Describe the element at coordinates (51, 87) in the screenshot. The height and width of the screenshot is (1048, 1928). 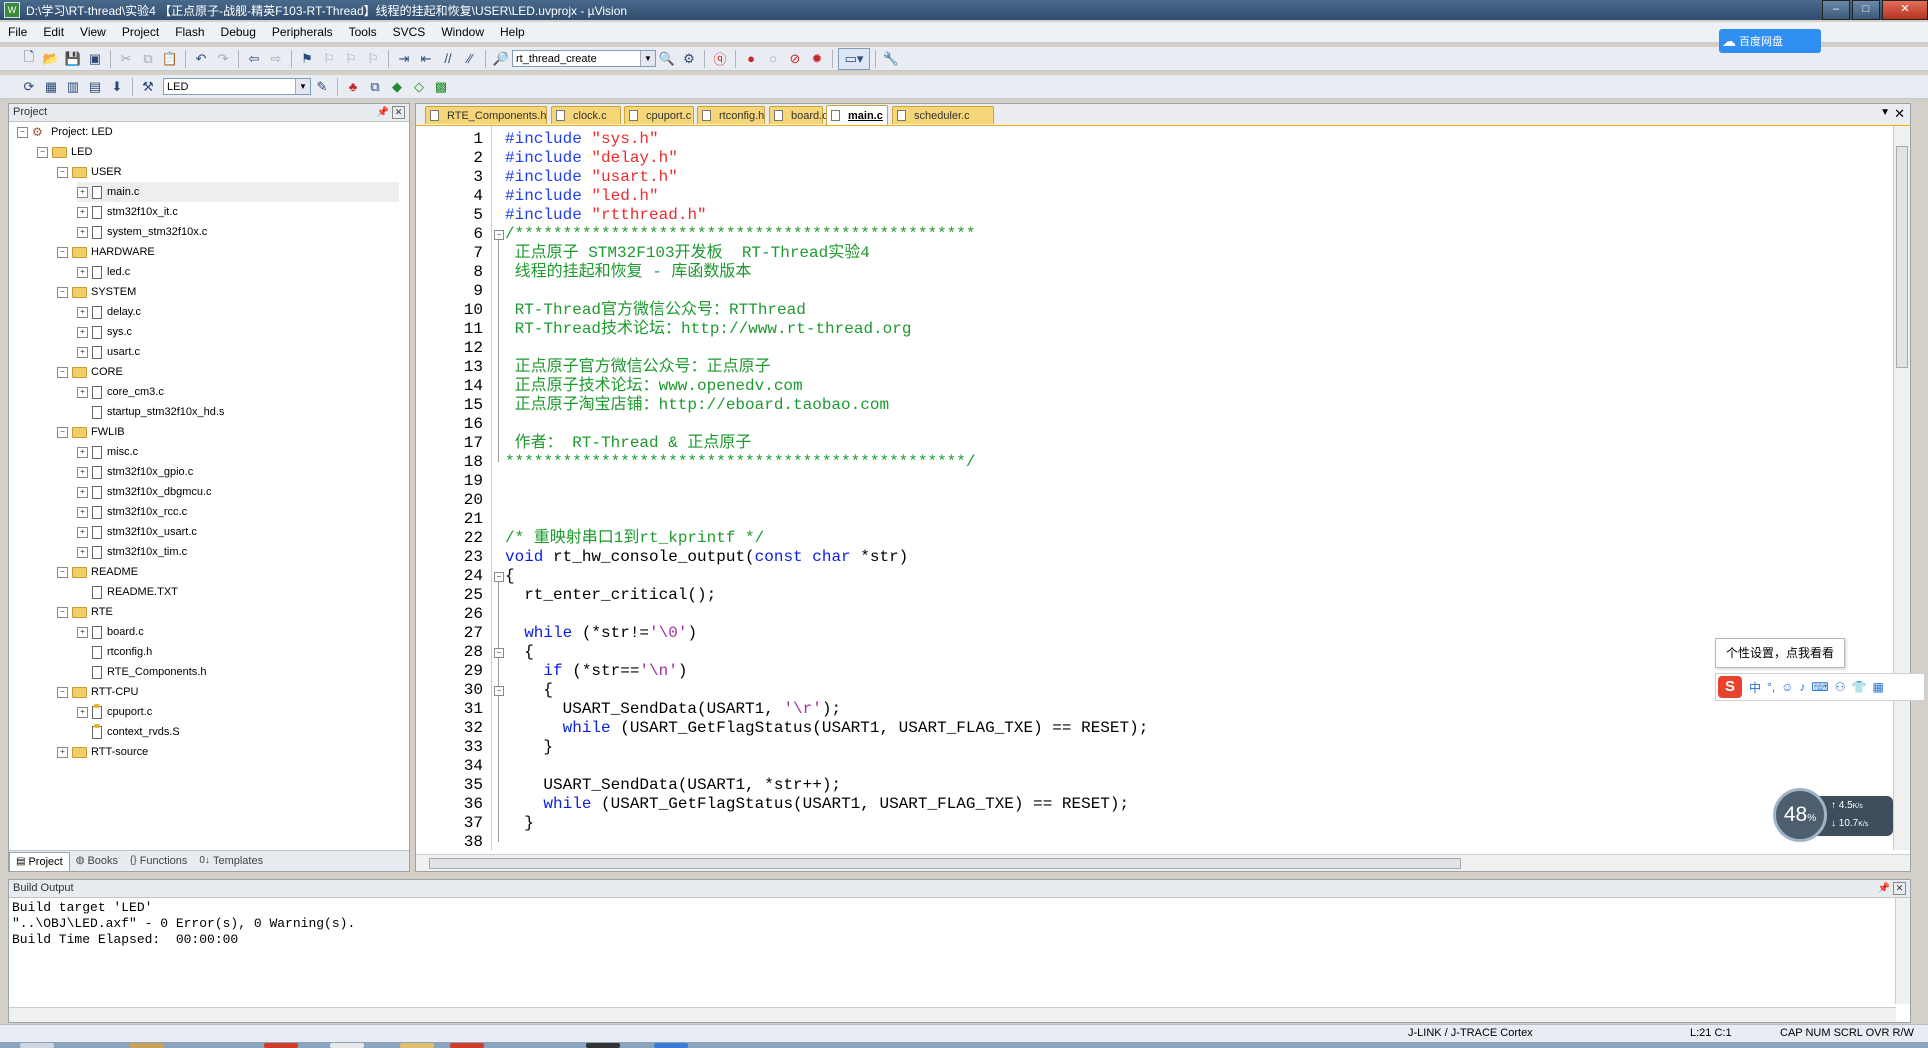
I see `build-icon: ▦` at that location.